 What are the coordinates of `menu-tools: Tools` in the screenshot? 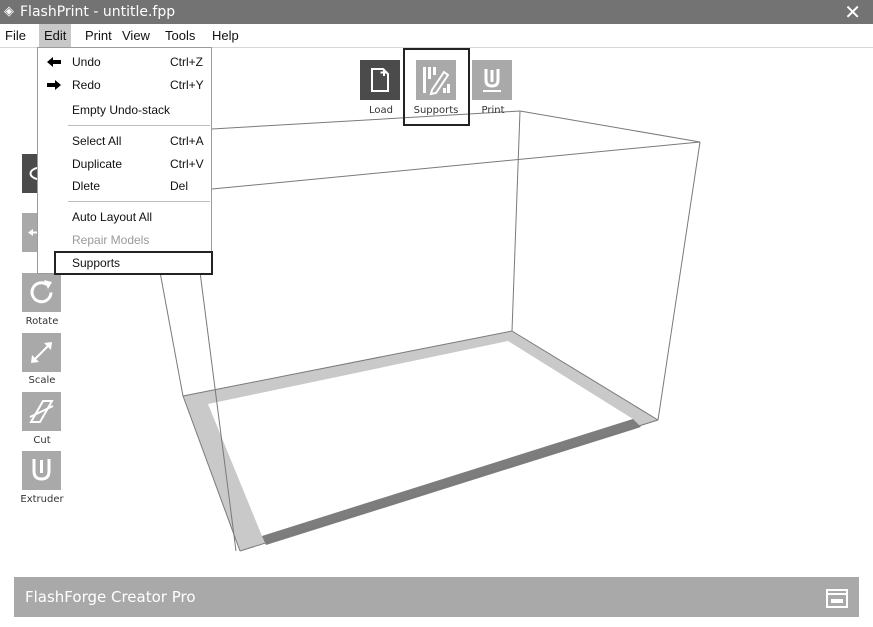 It's located at (180, 35).